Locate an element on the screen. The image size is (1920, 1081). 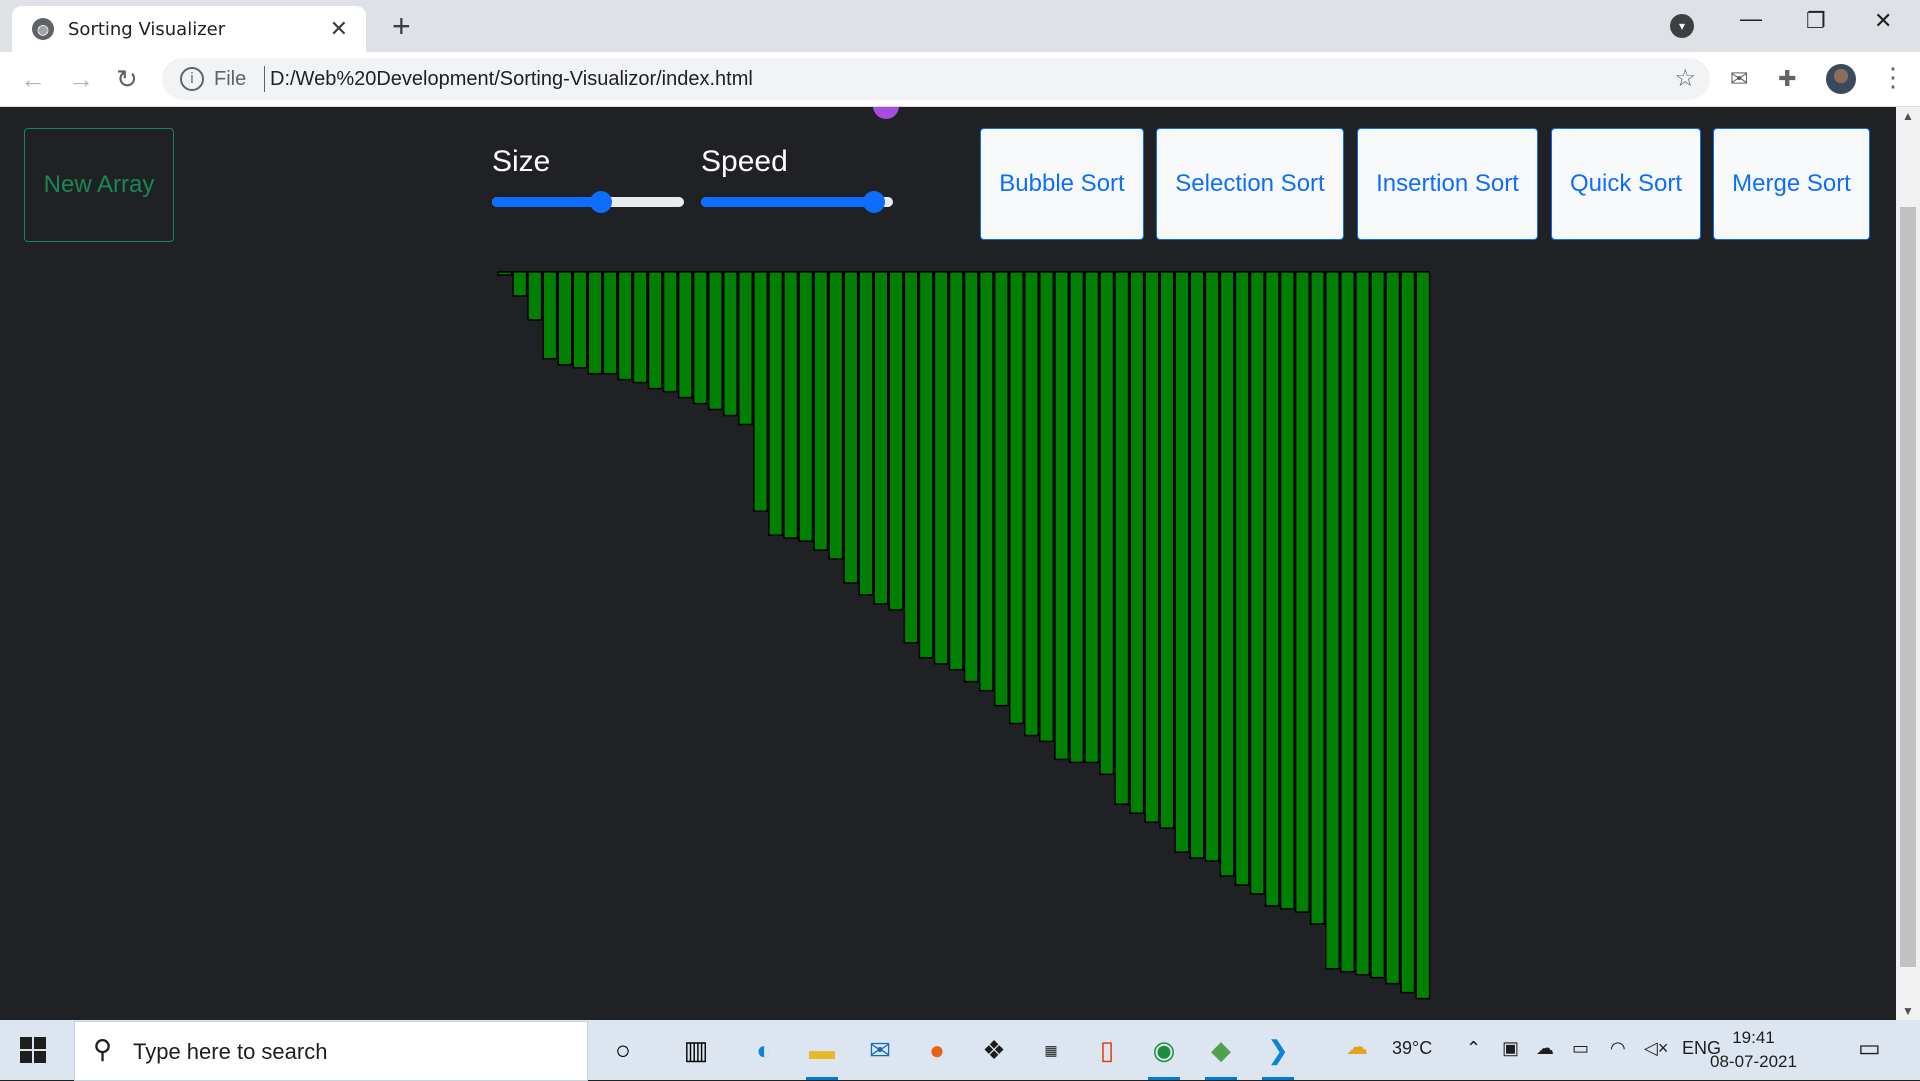
wifi-icon: ◠ is located at coordinates (1618, 1048).